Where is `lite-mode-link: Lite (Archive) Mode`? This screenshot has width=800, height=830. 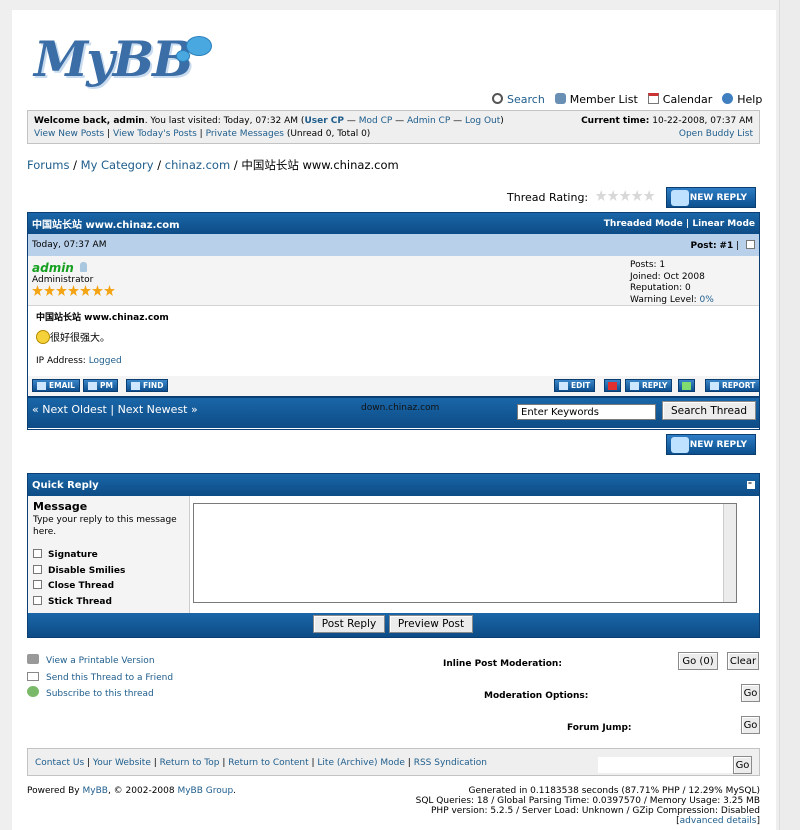
lite-mode-link: Lite (Archive) Mode is located at coordinates (361, 763).